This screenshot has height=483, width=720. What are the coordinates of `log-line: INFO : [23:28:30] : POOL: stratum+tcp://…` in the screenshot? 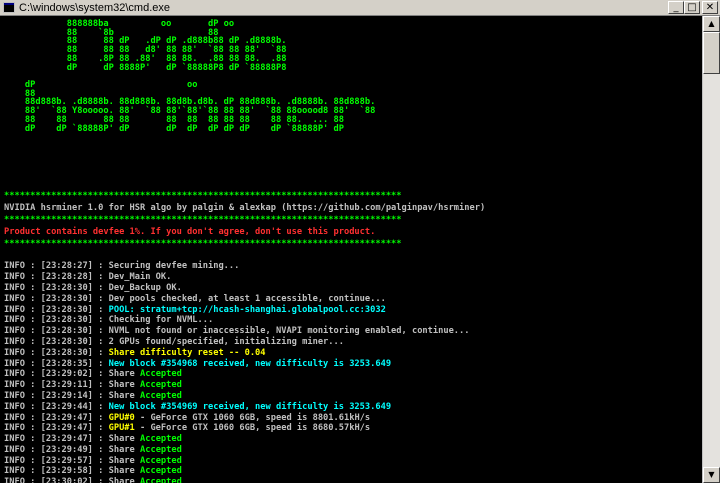 It's located at (353, 310).